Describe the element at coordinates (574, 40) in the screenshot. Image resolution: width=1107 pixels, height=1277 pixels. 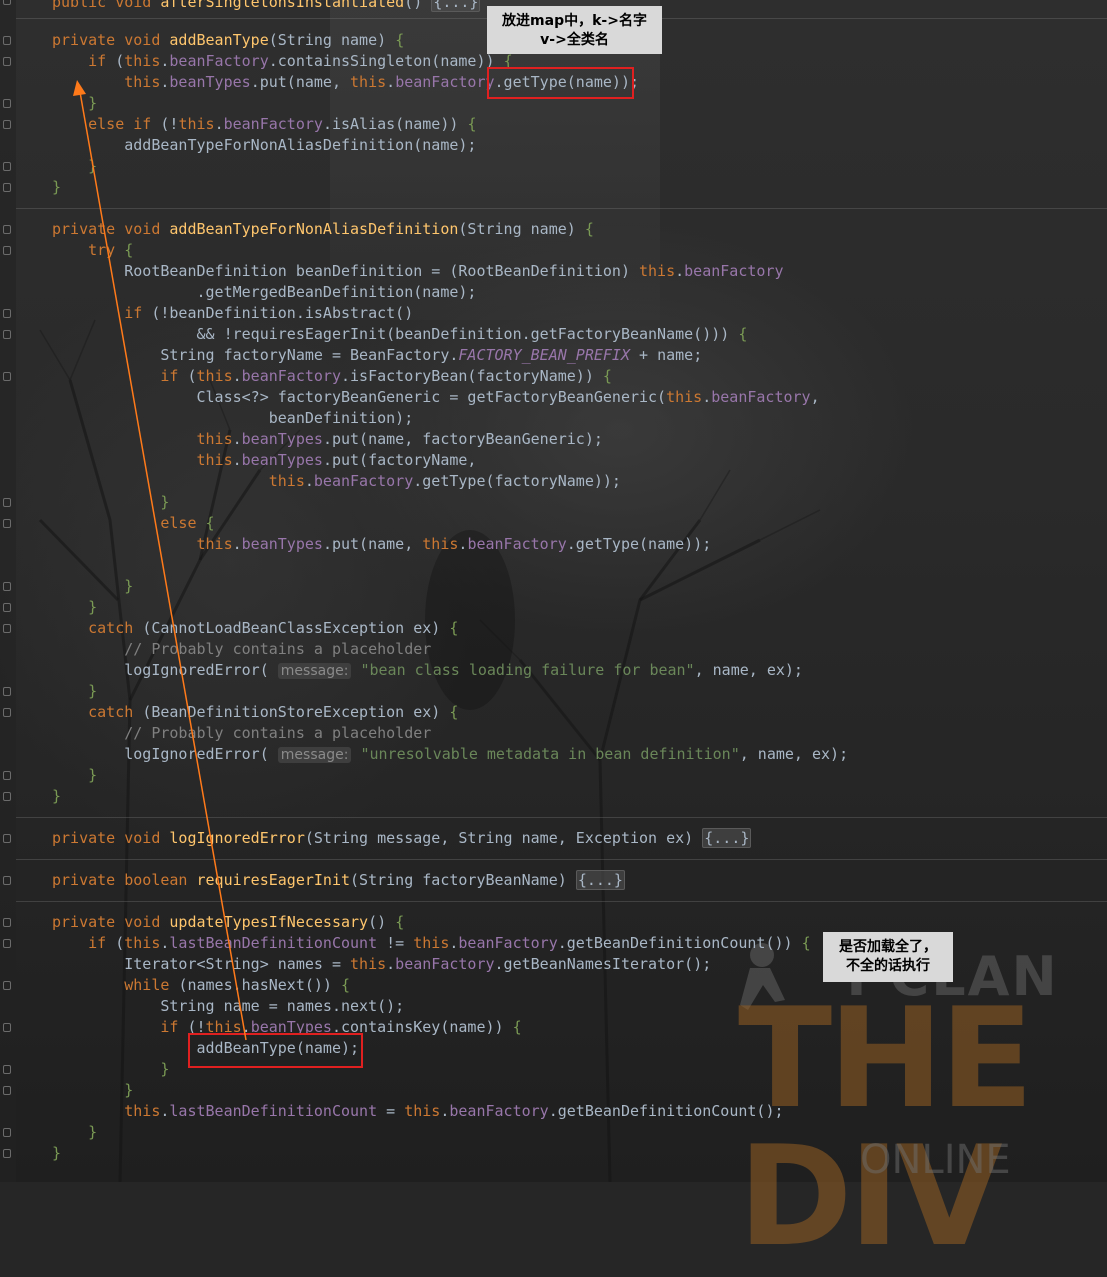
I see `note-put-line2: v->全类名` at that location.